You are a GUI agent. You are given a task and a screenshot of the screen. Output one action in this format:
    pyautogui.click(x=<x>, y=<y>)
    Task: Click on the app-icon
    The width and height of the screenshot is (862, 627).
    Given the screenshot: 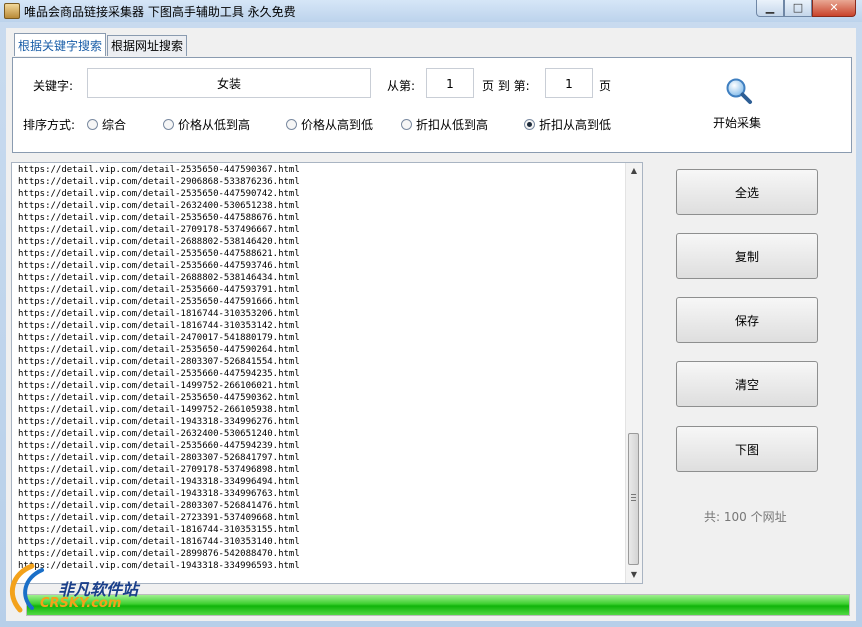 What is the action you would take?
    pyautogui.click(x=12, y=11)
    